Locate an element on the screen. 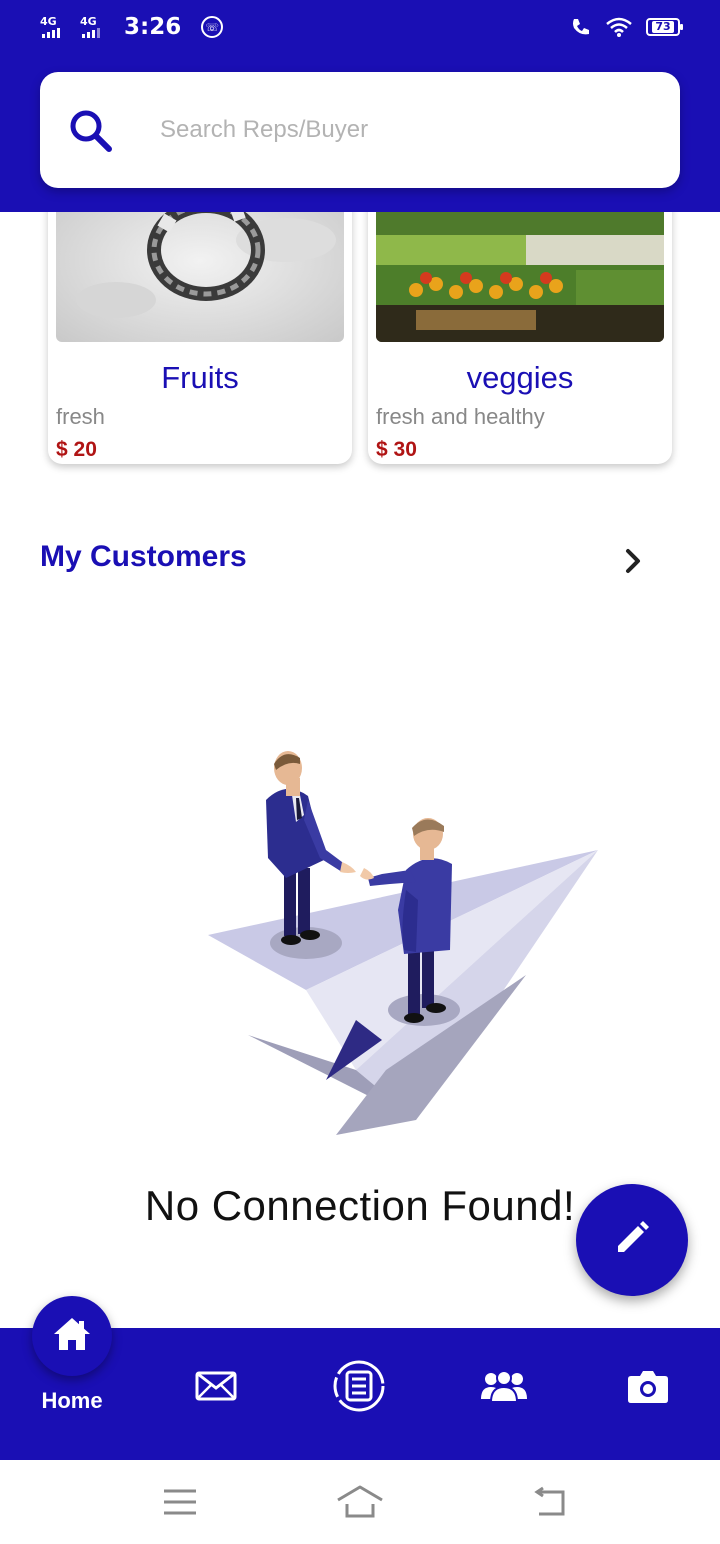 The image size is (720, 1544). product-title: veggies is located at coordinates (520, 377).